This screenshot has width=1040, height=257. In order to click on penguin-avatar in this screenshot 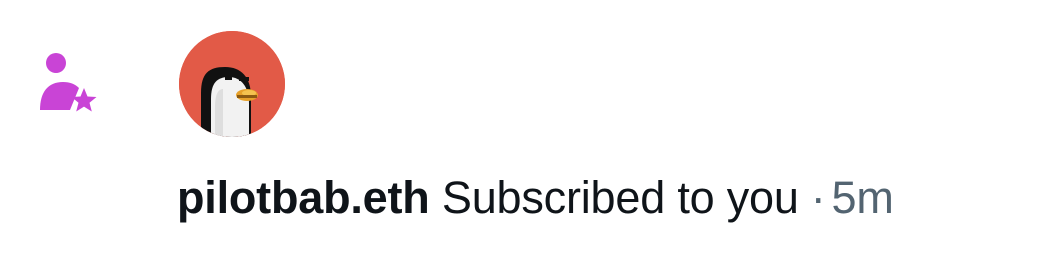, I will do `click(232, 84)`.